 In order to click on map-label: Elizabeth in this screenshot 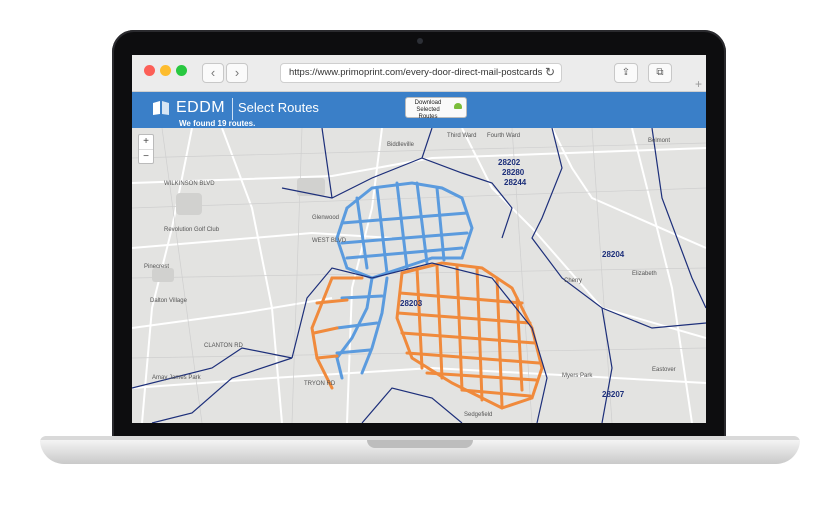, I will do `click(644, 274)`.